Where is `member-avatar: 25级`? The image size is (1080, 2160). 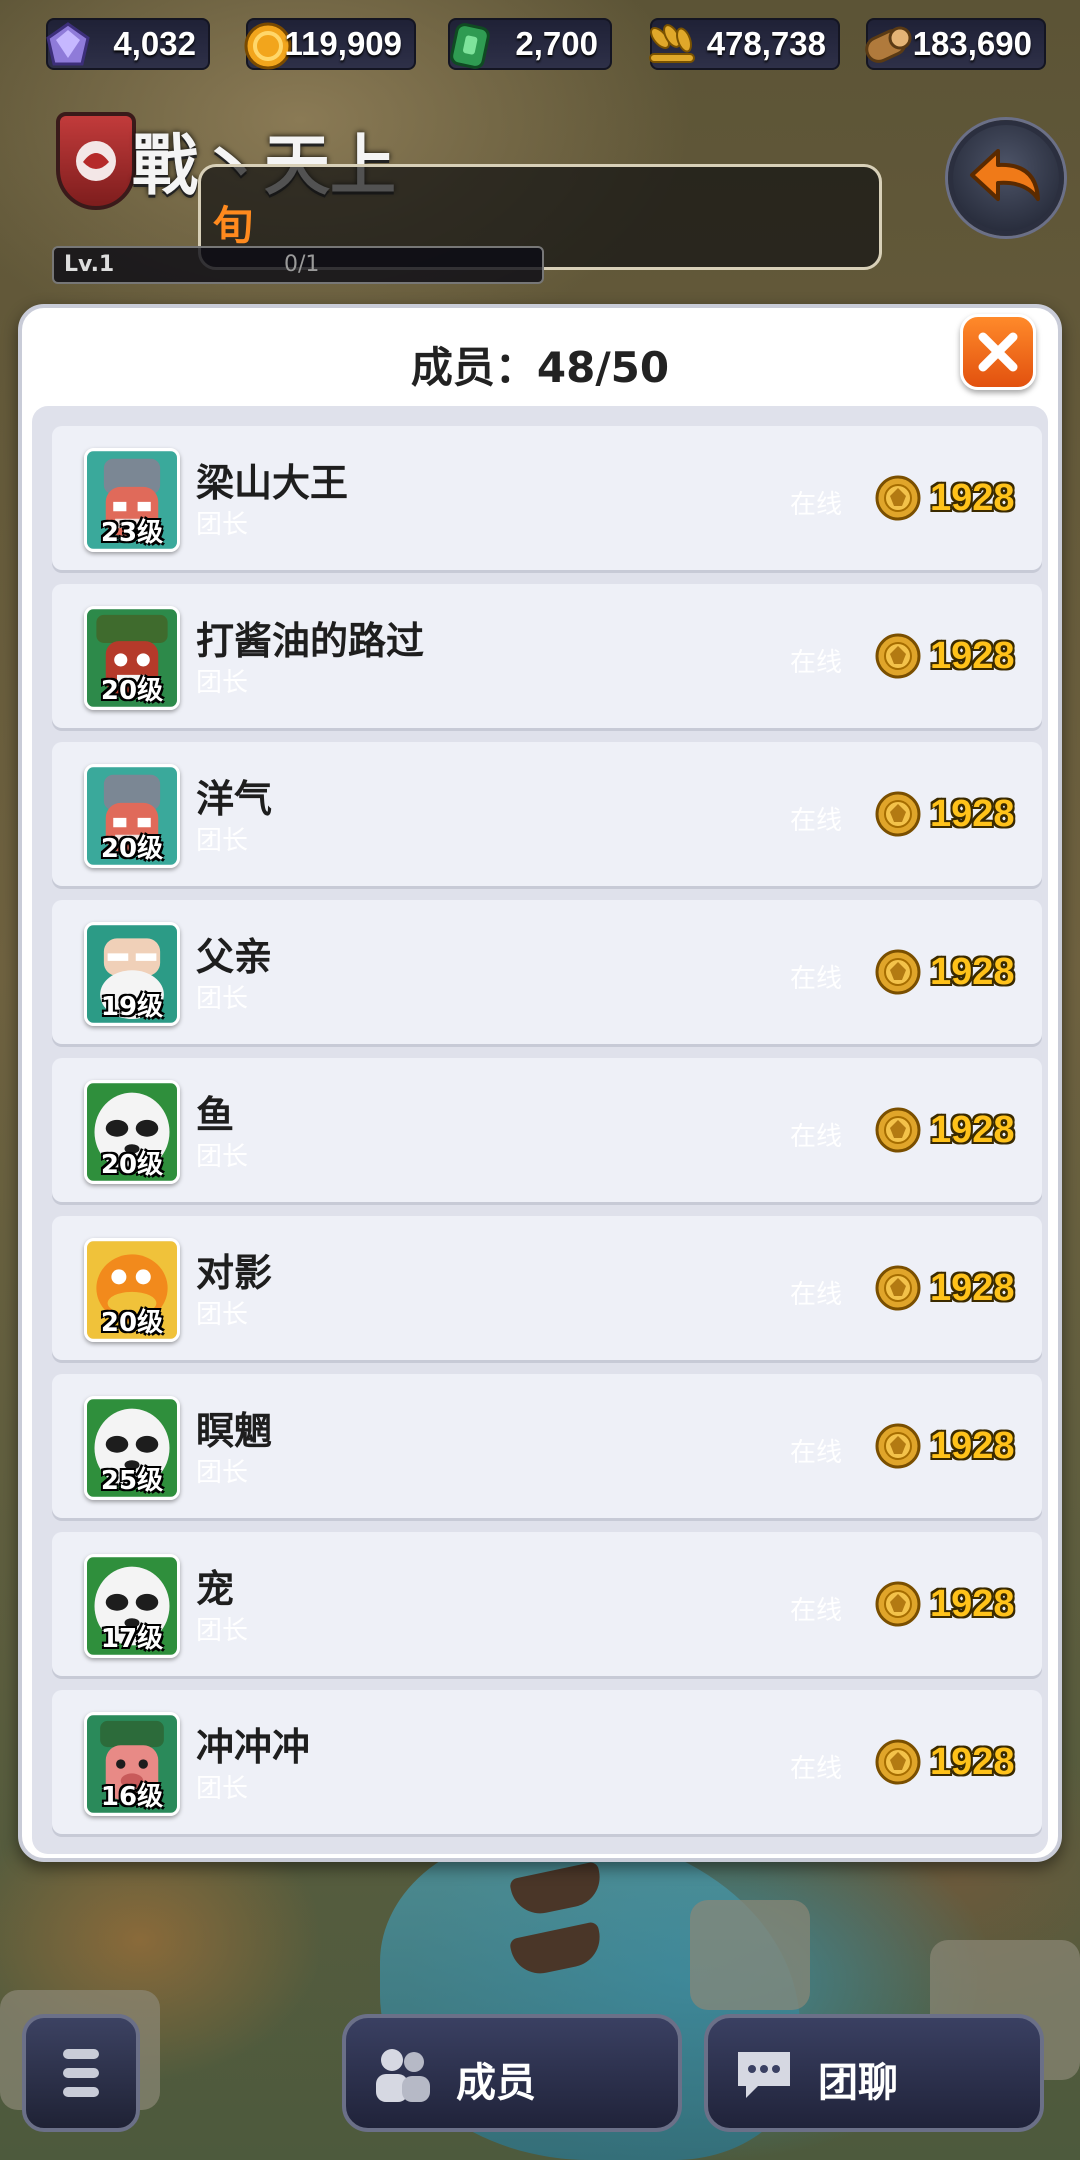
member-avatar: 25级 is located at coordinates (132, 1448).